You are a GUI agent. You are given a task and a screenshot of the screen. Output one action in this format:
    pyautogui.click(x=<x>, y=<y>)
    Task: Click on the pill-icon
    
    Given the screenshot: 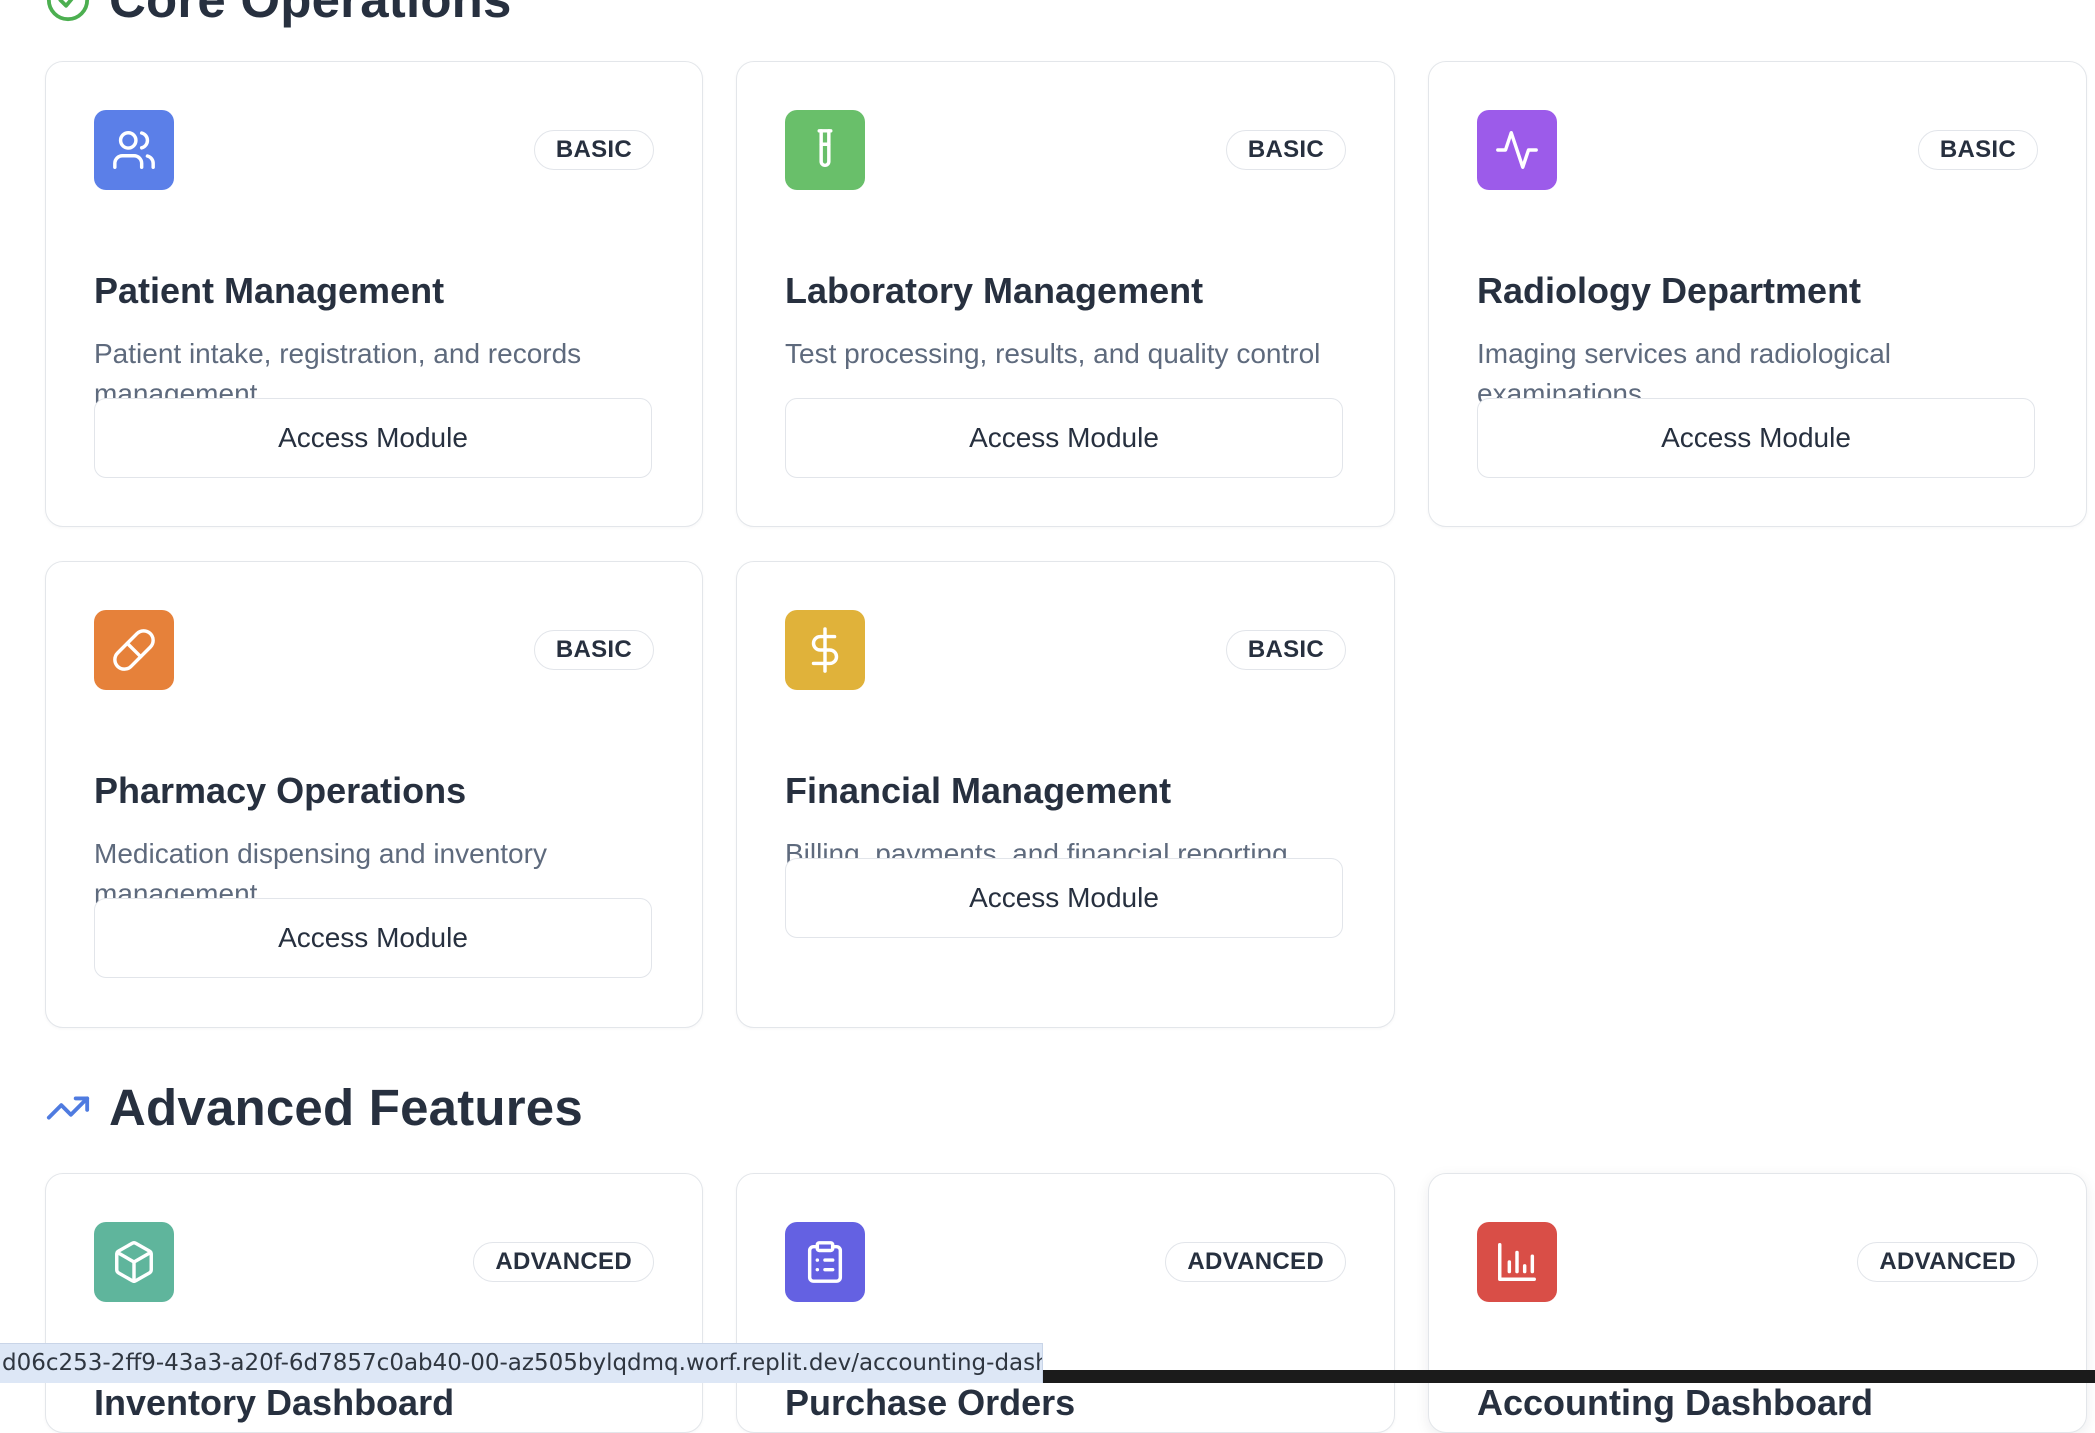 What is the action you would take?
    pyautogui.click(x=134, y=650)
    